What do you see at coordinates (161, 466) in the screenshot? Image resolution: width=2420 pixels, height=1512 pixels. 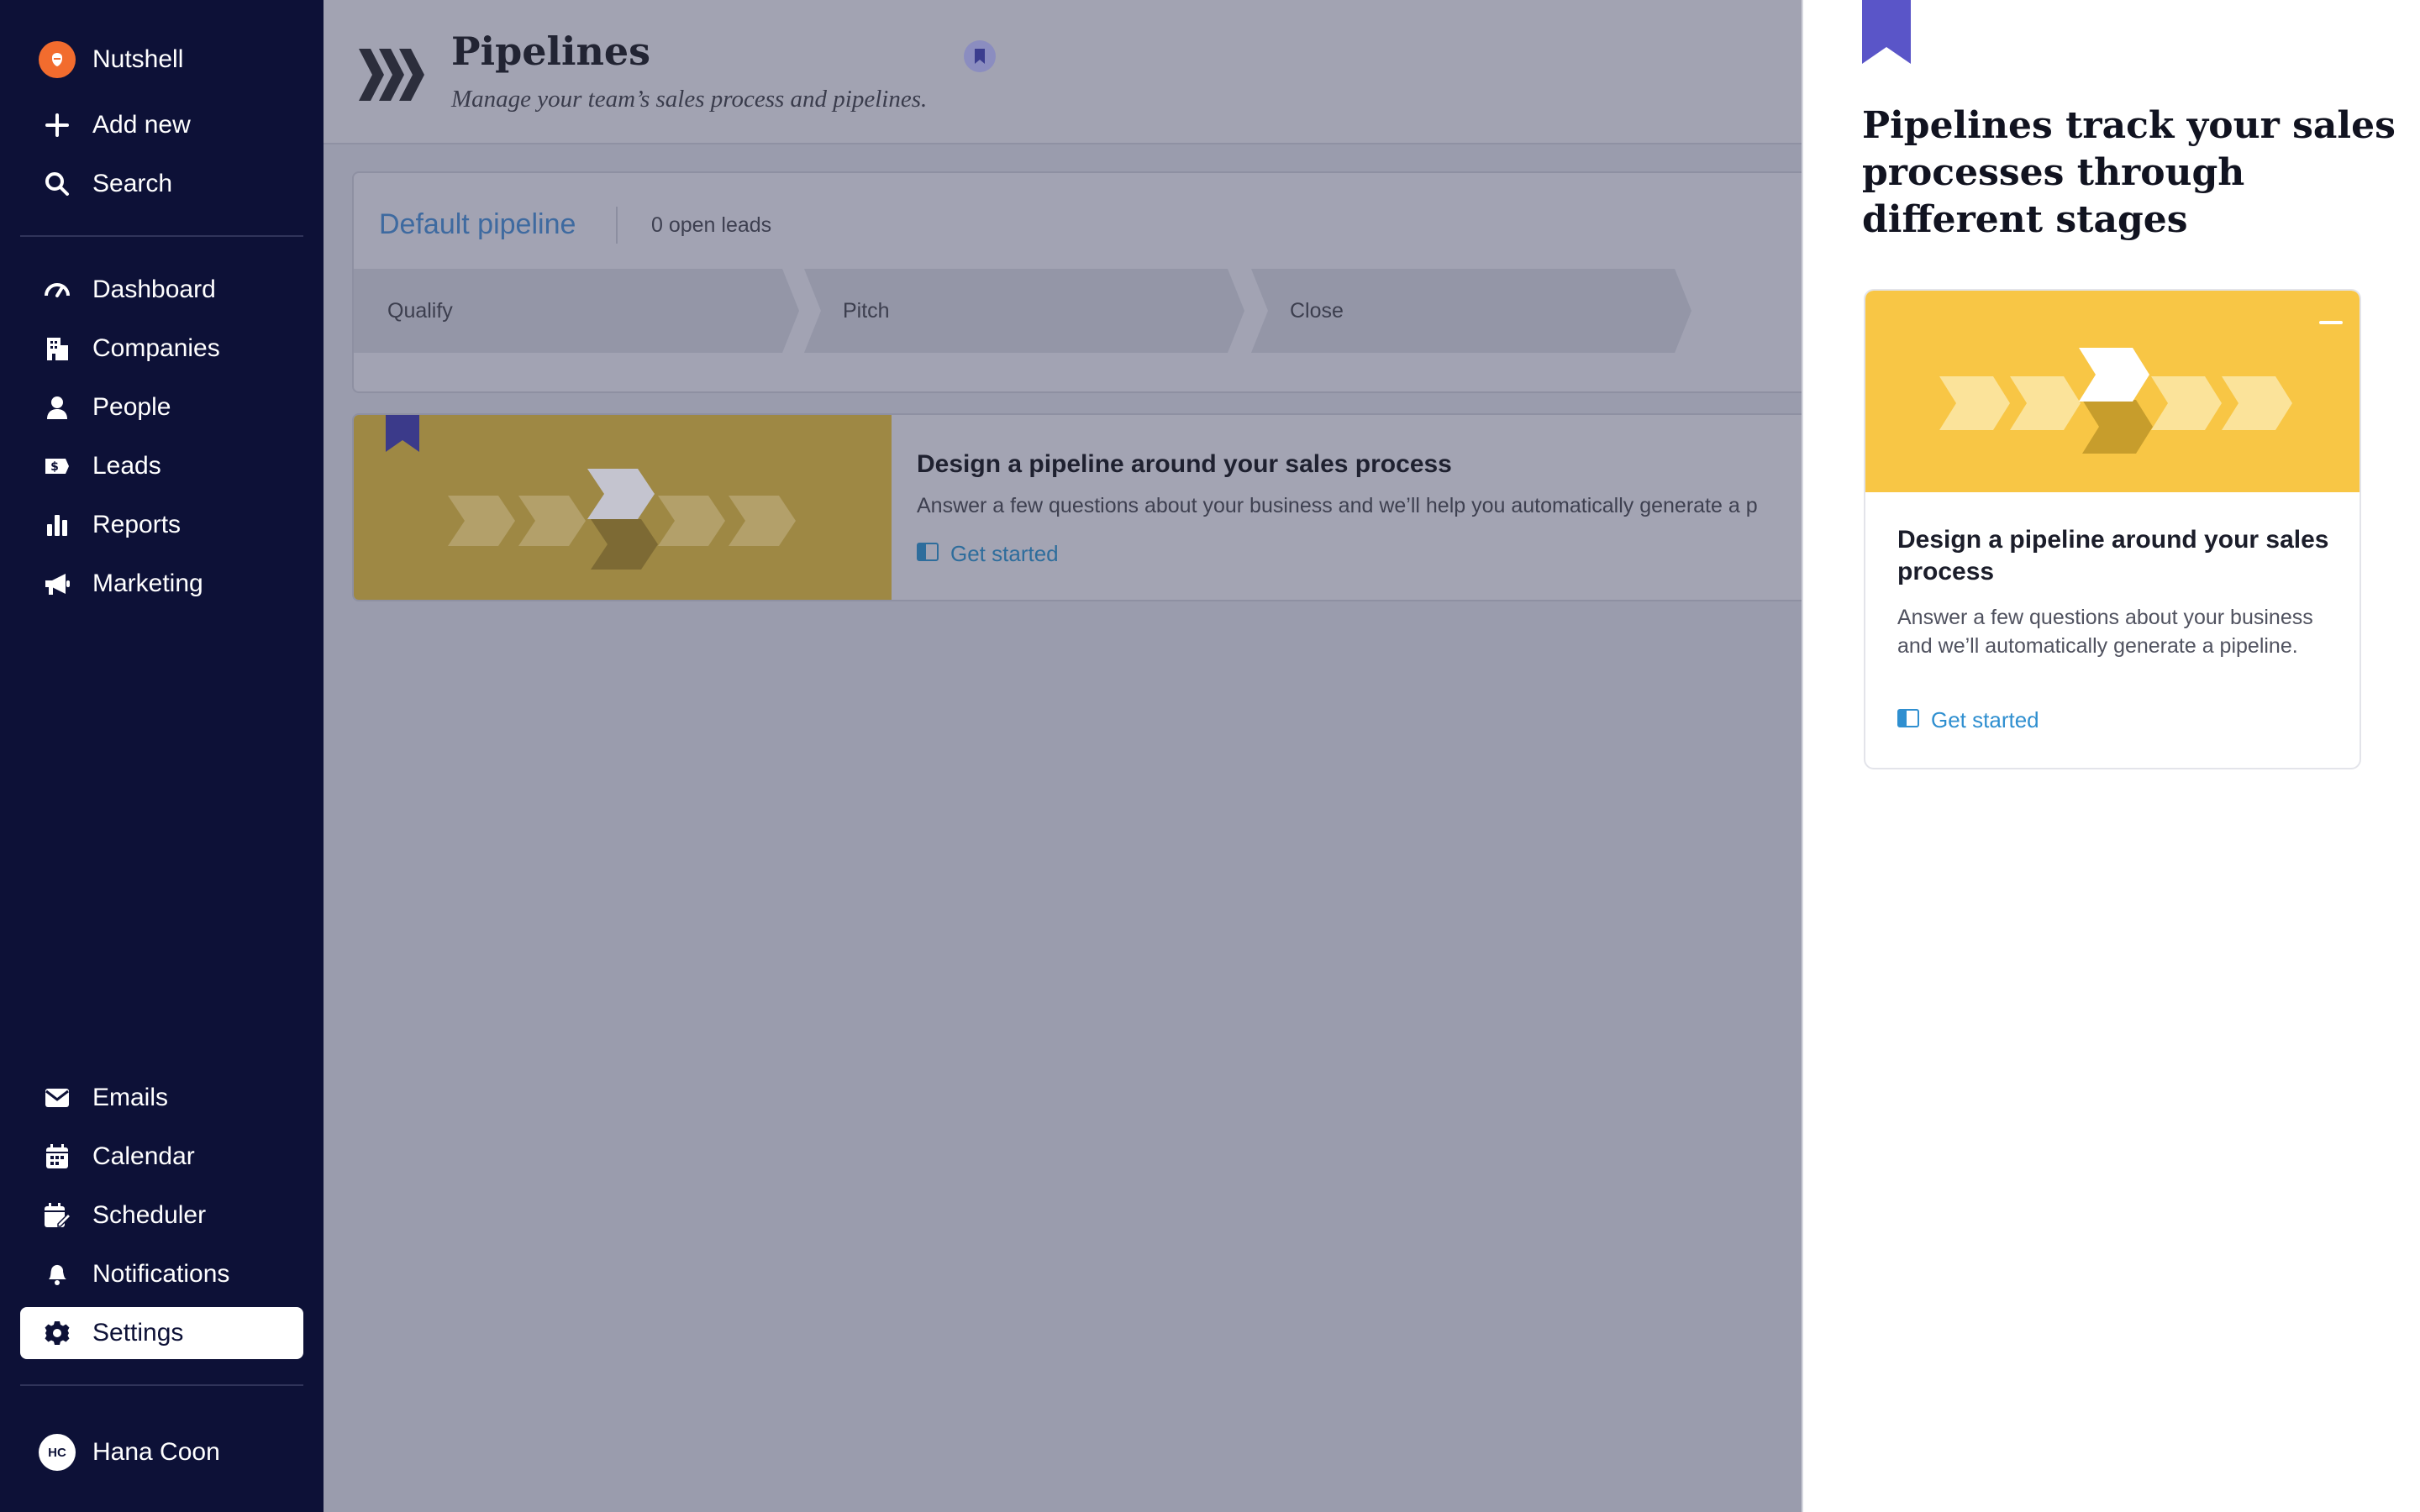 I see `sidebar-item-leads: $ Leads` at bounding box center [161, 466].